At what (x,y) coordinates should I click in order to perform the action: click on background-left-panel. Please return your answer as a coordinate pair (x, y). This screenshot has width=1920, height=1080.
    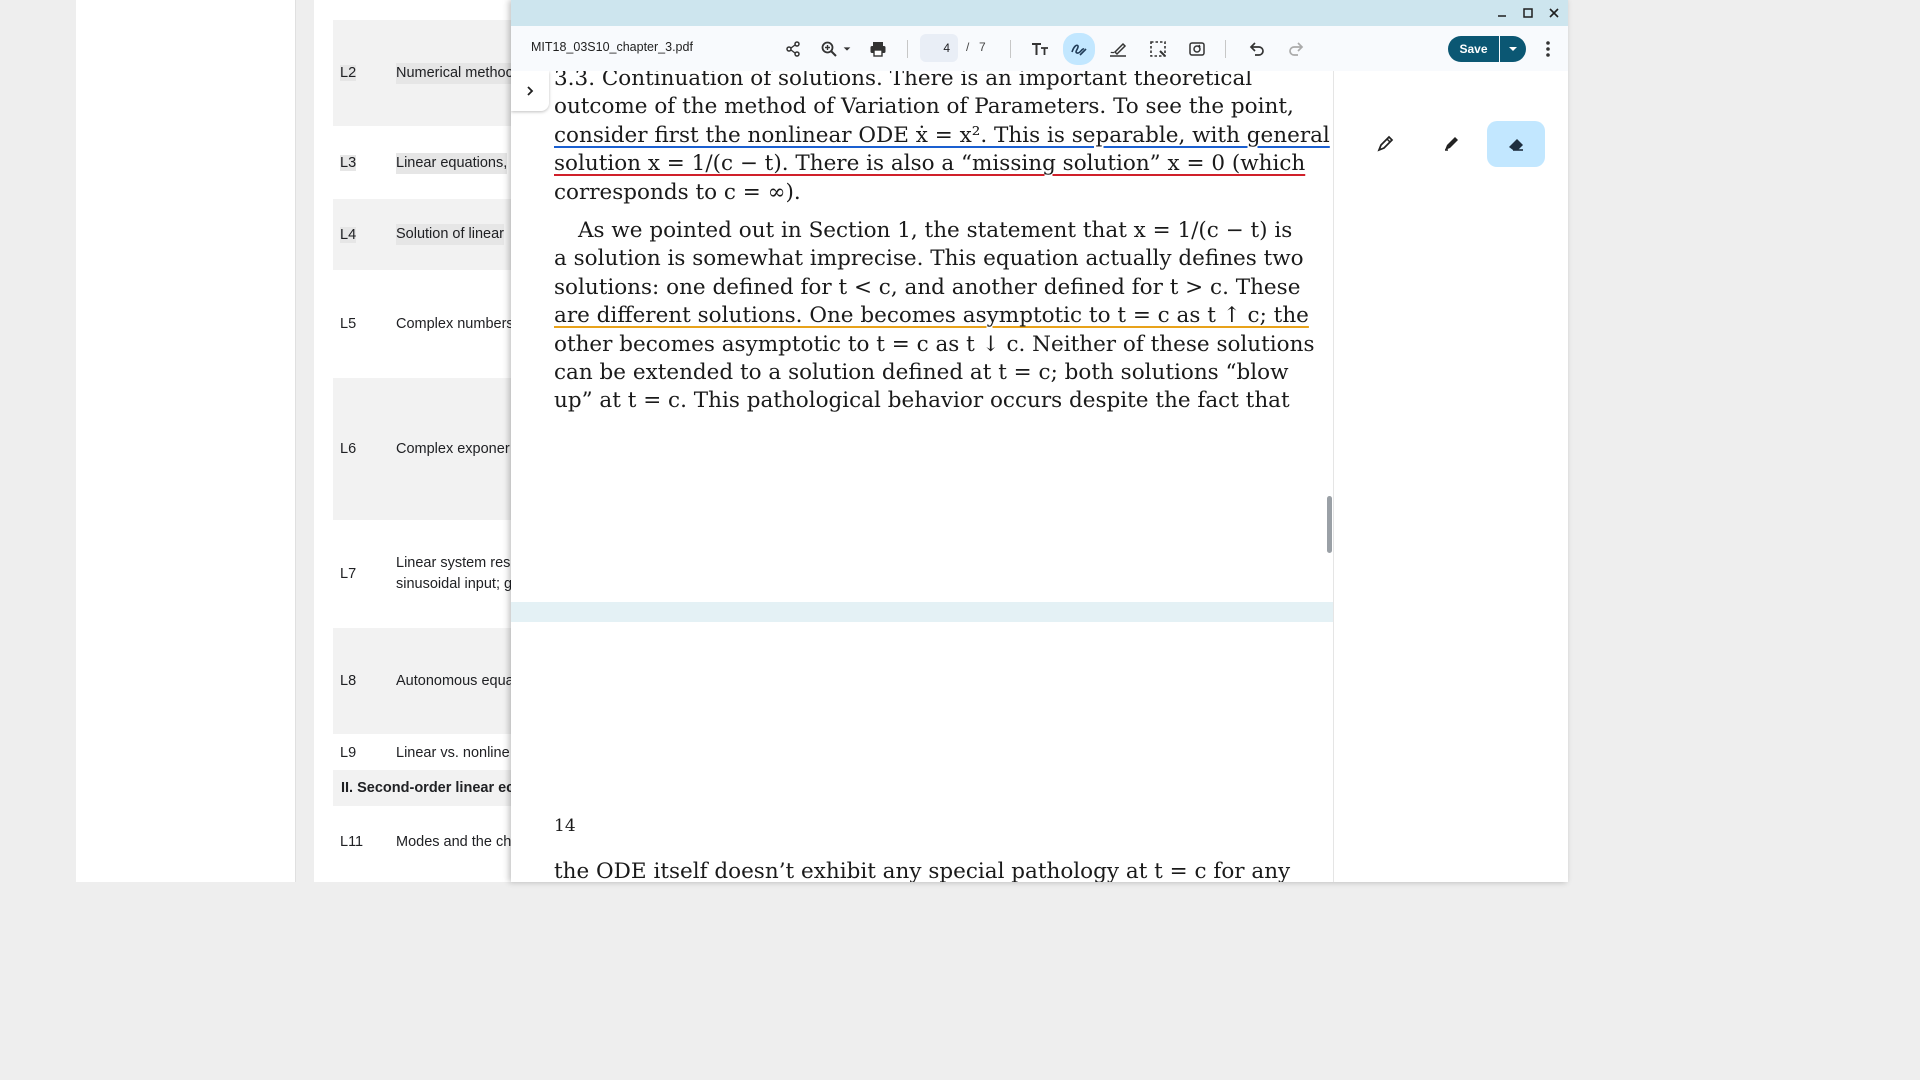
    Looking at the image, I should click on (186, 441).